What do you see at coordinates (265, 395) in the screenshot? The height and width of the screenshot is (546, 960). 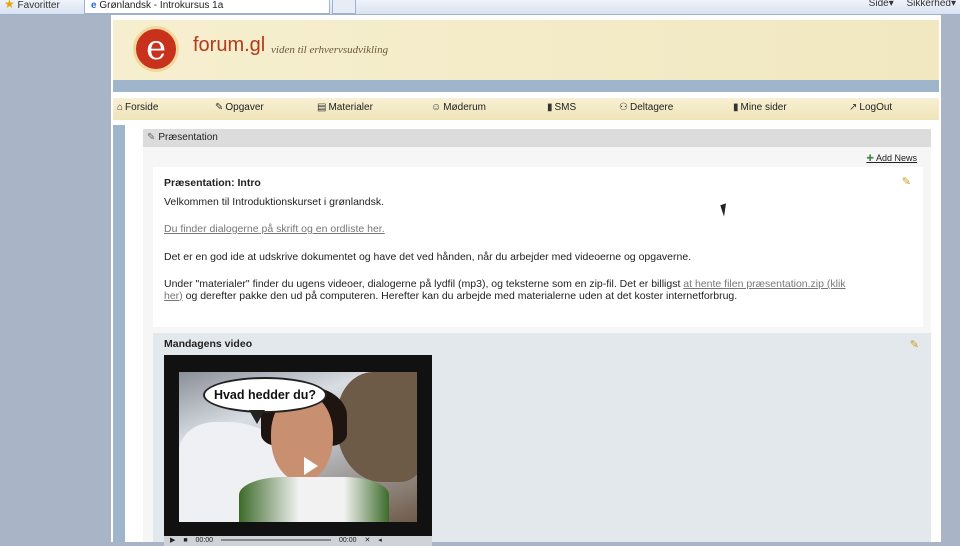 I see `speech-bubble: Hvad hedder du?` at bounding box center [265, 395].